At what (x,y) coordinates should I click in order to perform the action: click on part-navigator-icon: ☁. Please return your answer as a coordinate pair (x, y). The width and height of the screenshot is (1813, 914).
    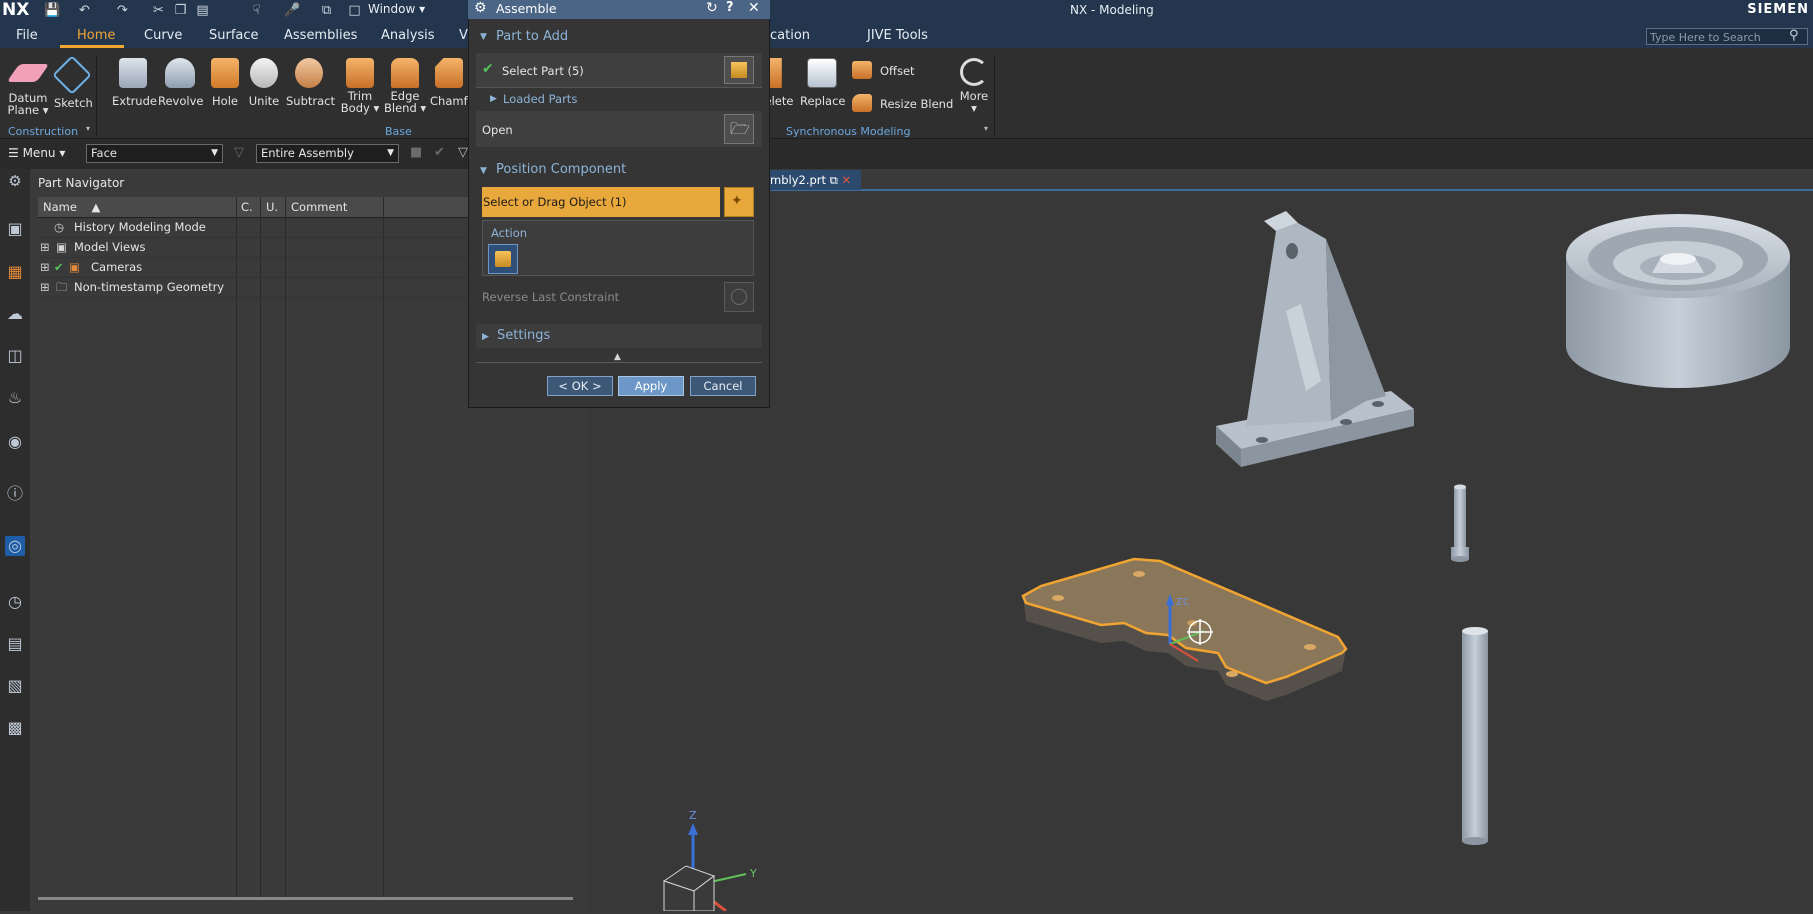
    Looking at the image, I should click on (15, 314).